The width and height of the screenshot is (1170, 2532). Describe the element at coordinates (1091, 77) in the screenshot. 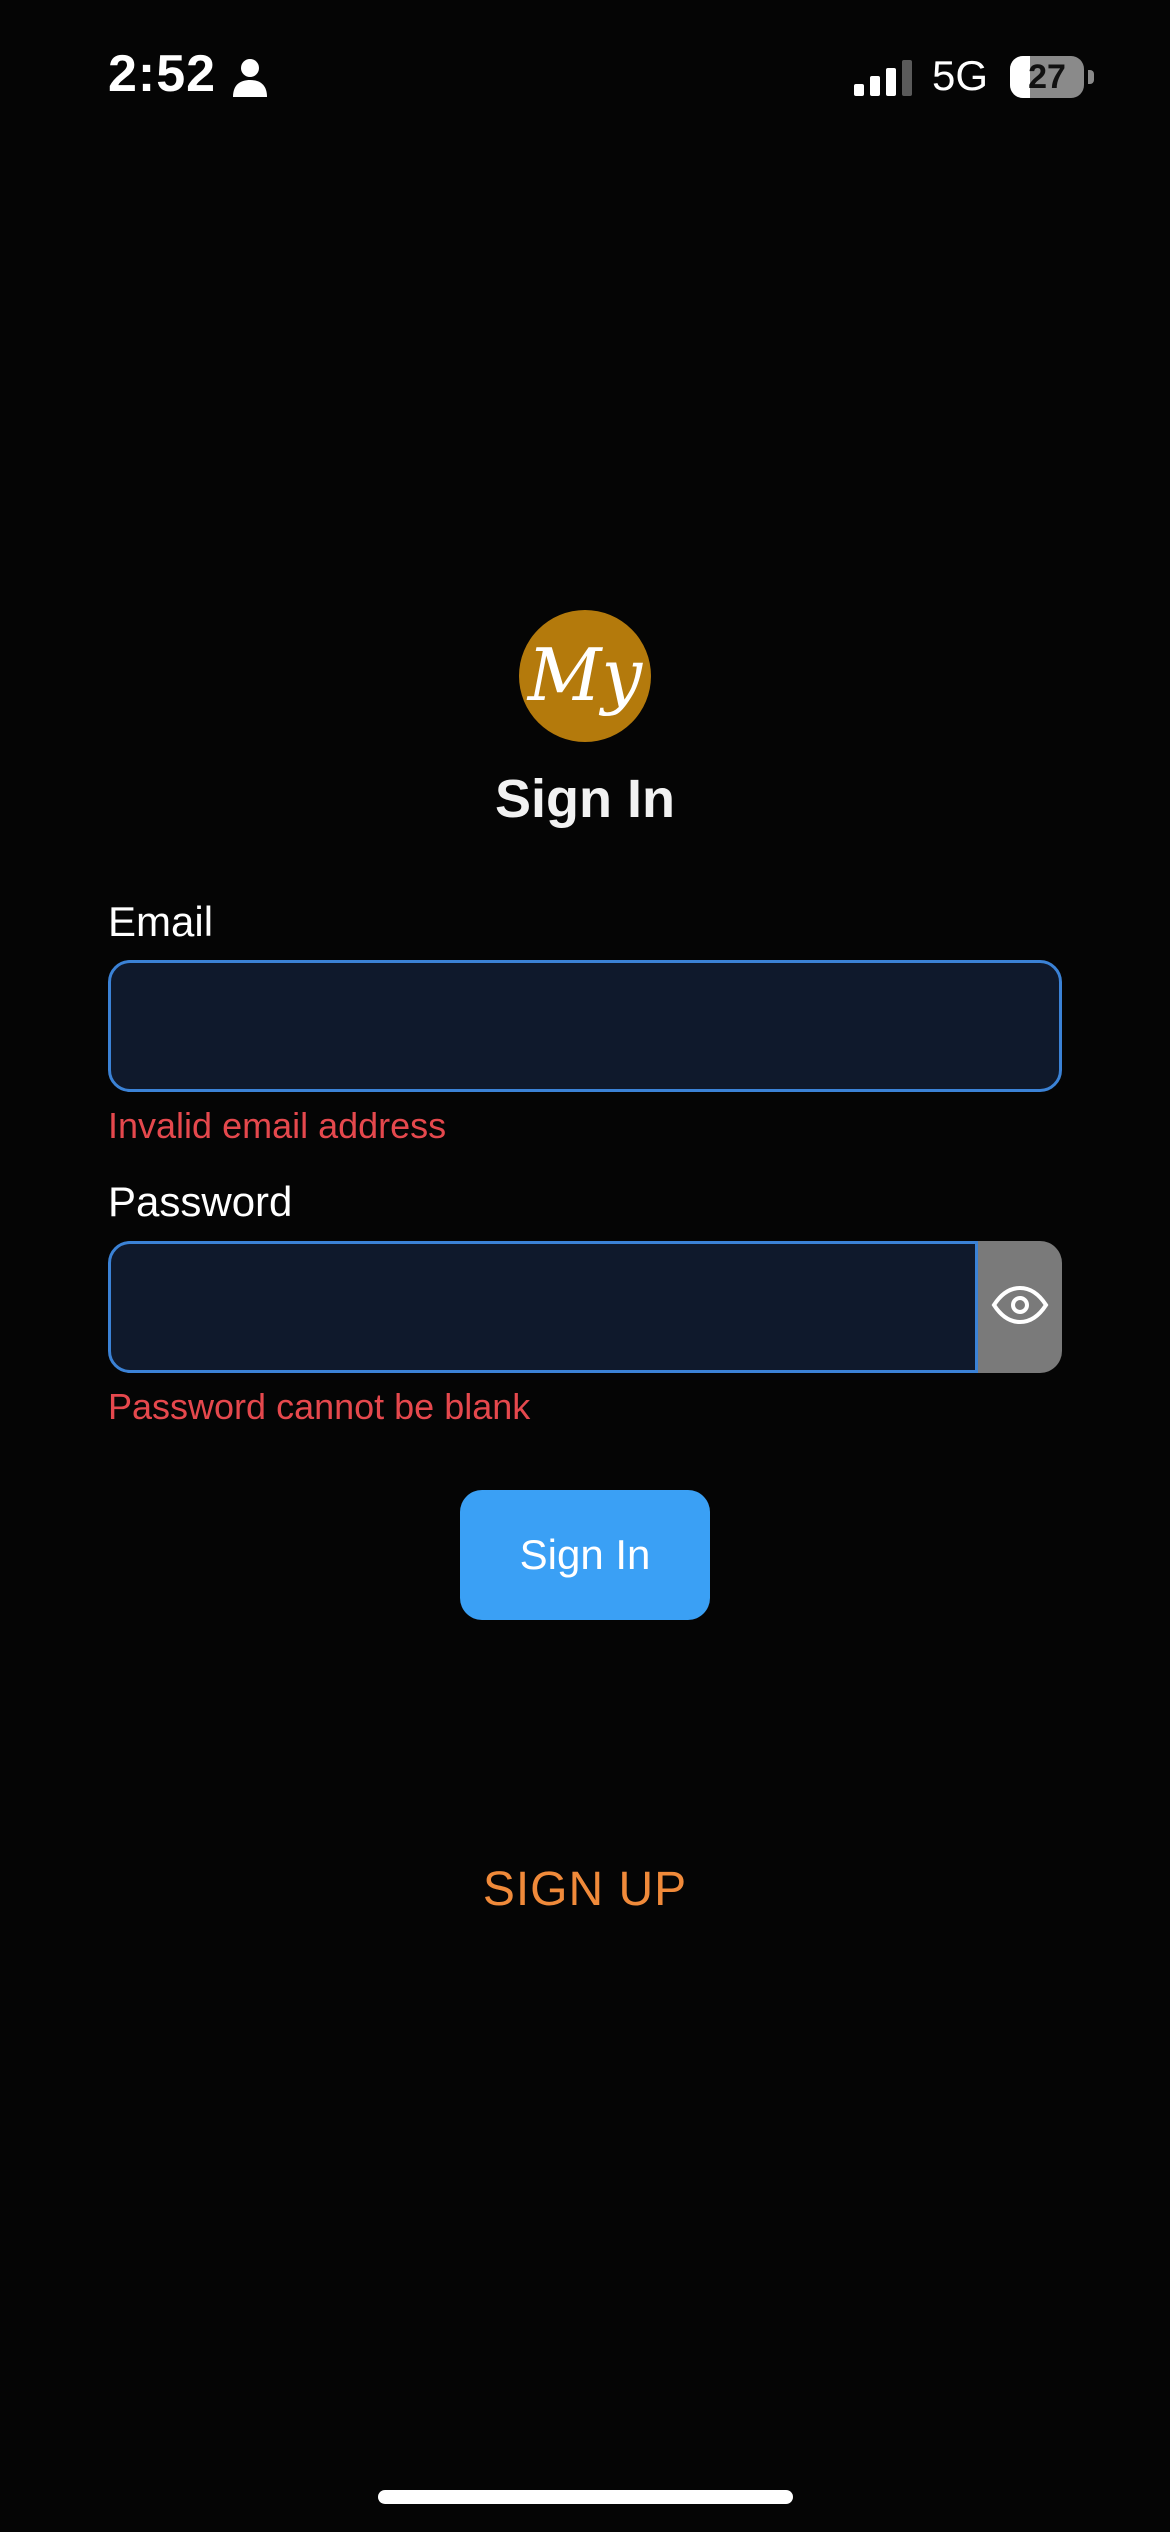

I see `battery-cap` at that location.